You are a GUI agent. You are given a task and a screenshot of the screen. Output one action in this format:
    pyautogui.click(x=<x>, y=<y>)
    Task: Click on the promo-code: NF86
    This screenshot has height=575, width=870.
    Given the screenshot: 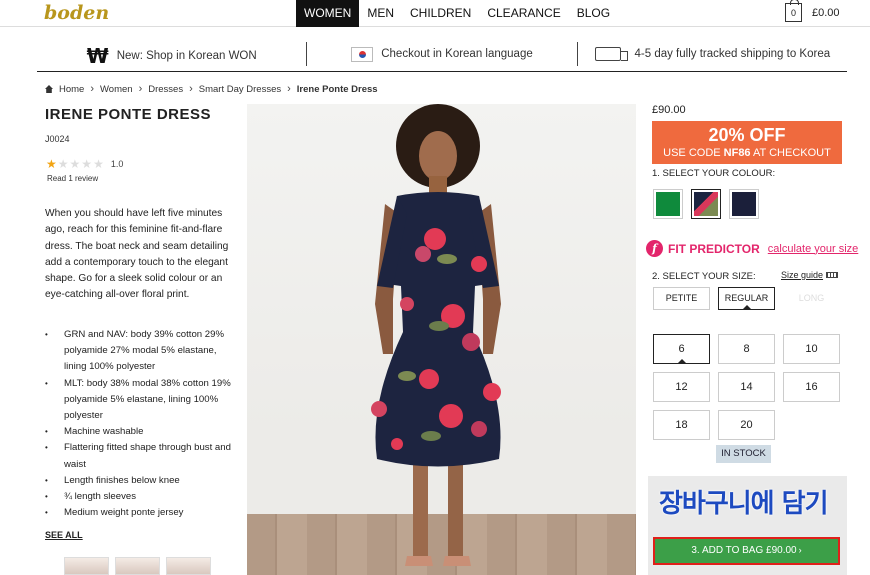 What is the action you would take?
    pyautogui.click(x=737, y=153)
    